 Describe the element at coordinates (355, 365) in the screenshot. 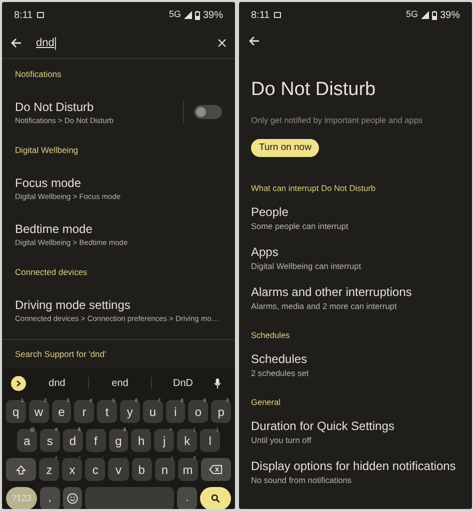

I see `settings-item: Schedules 2 schedules set` at that location.